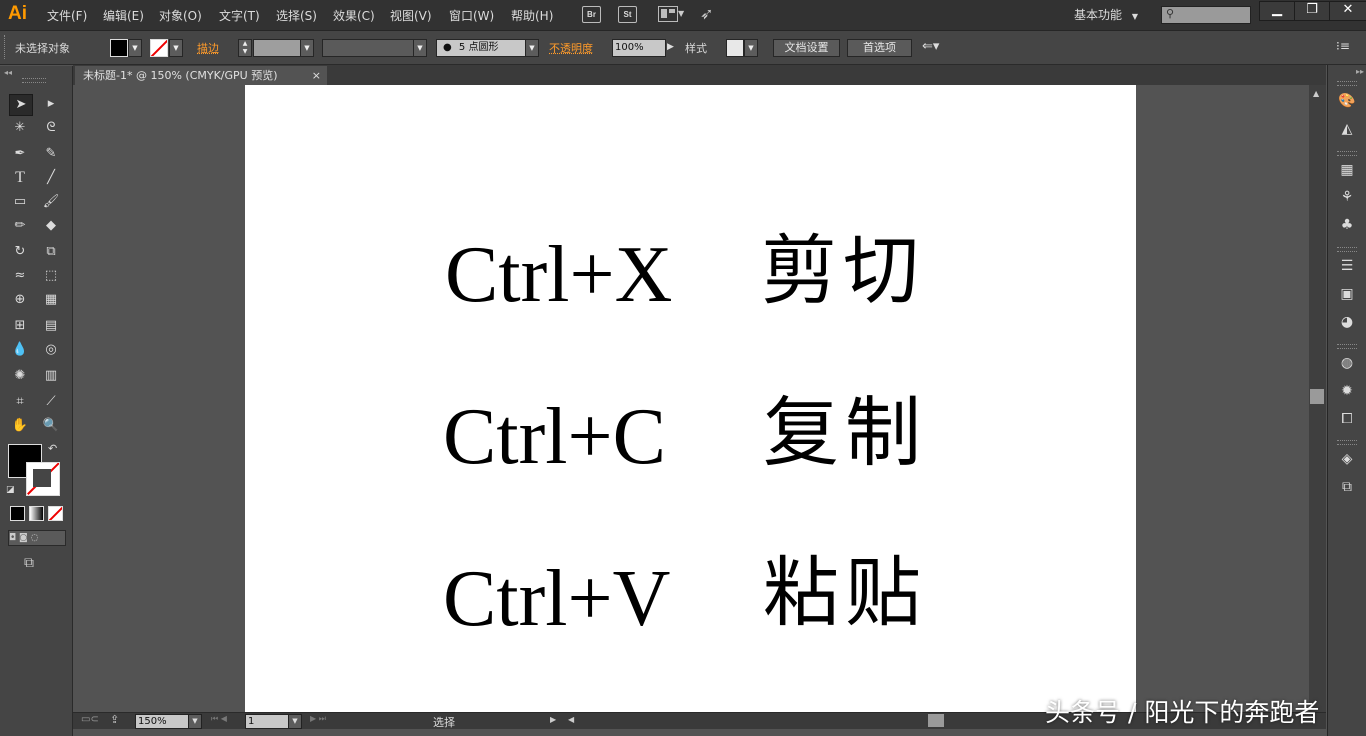  Describe the element at coordinates (735, 48) in the screenshot. I see `graphic-style-swatch` at that location.